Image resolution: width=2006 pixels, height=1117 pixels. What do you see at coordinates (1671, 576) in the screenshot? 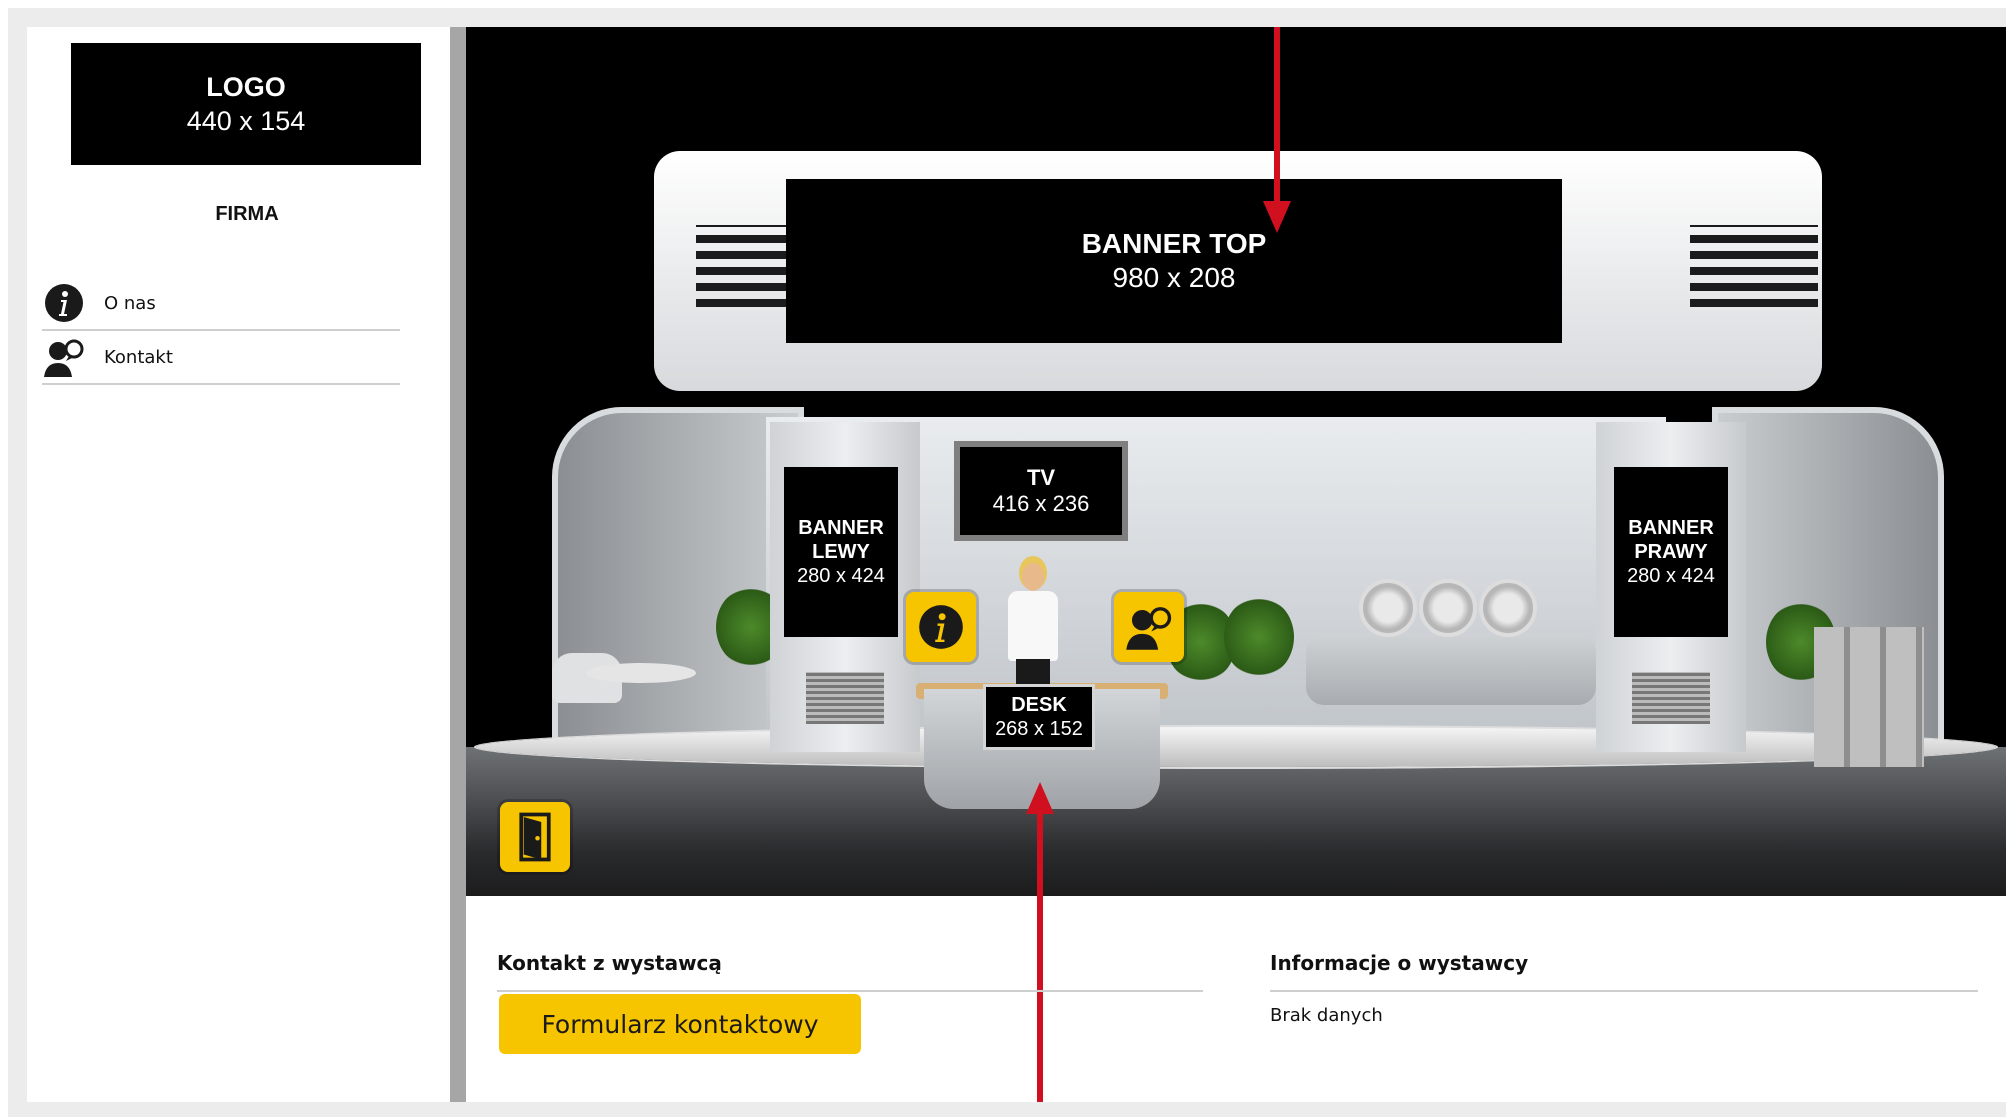
I see `banner-right-size: 280 x 424` at bounding box center [1671, 576].